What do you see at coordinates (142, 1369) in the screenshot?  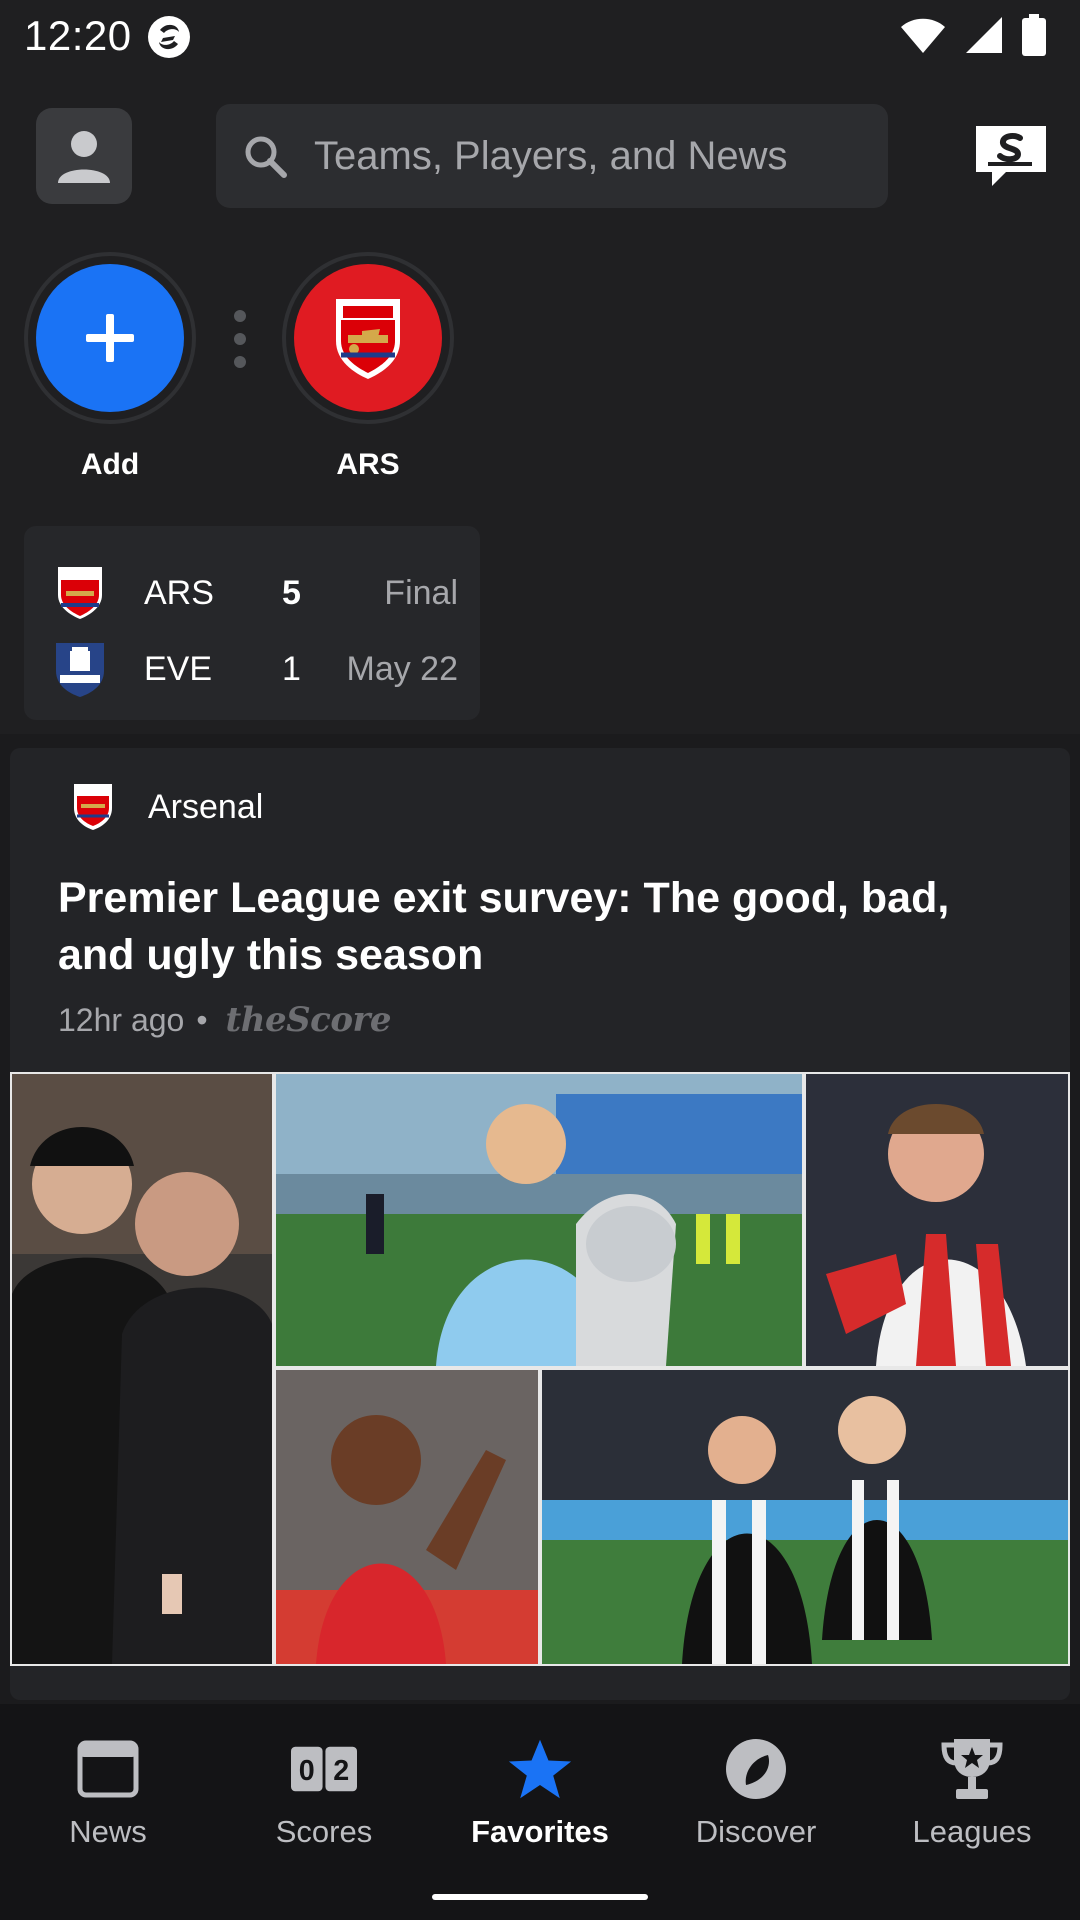 I see `collage-photo-managers` at bounding box center [142, 1369].